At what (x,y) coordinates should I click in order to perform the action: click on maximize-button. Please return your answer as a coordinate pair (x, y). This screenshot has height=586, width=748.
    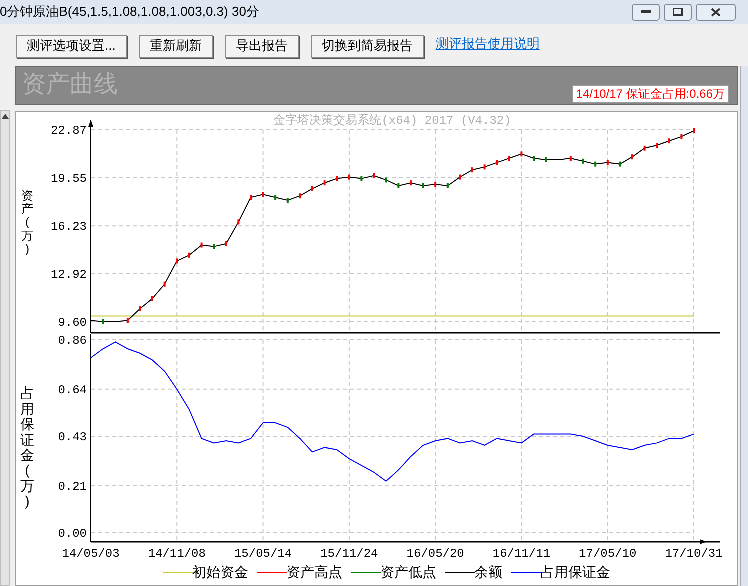
    Looking at the image, I should click on (678, 12).